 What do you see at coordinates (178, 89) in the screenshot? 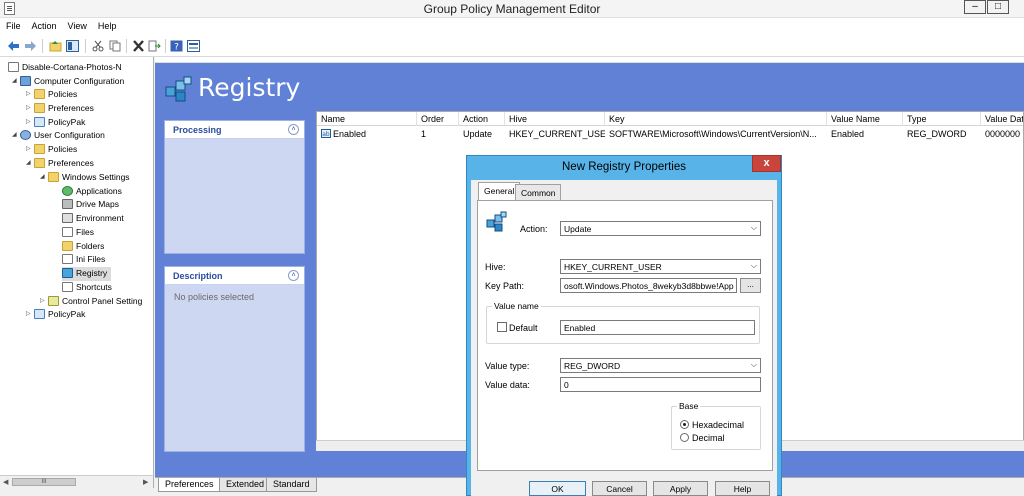
I see `registry-large-icon` at bounding box center [178, 89].